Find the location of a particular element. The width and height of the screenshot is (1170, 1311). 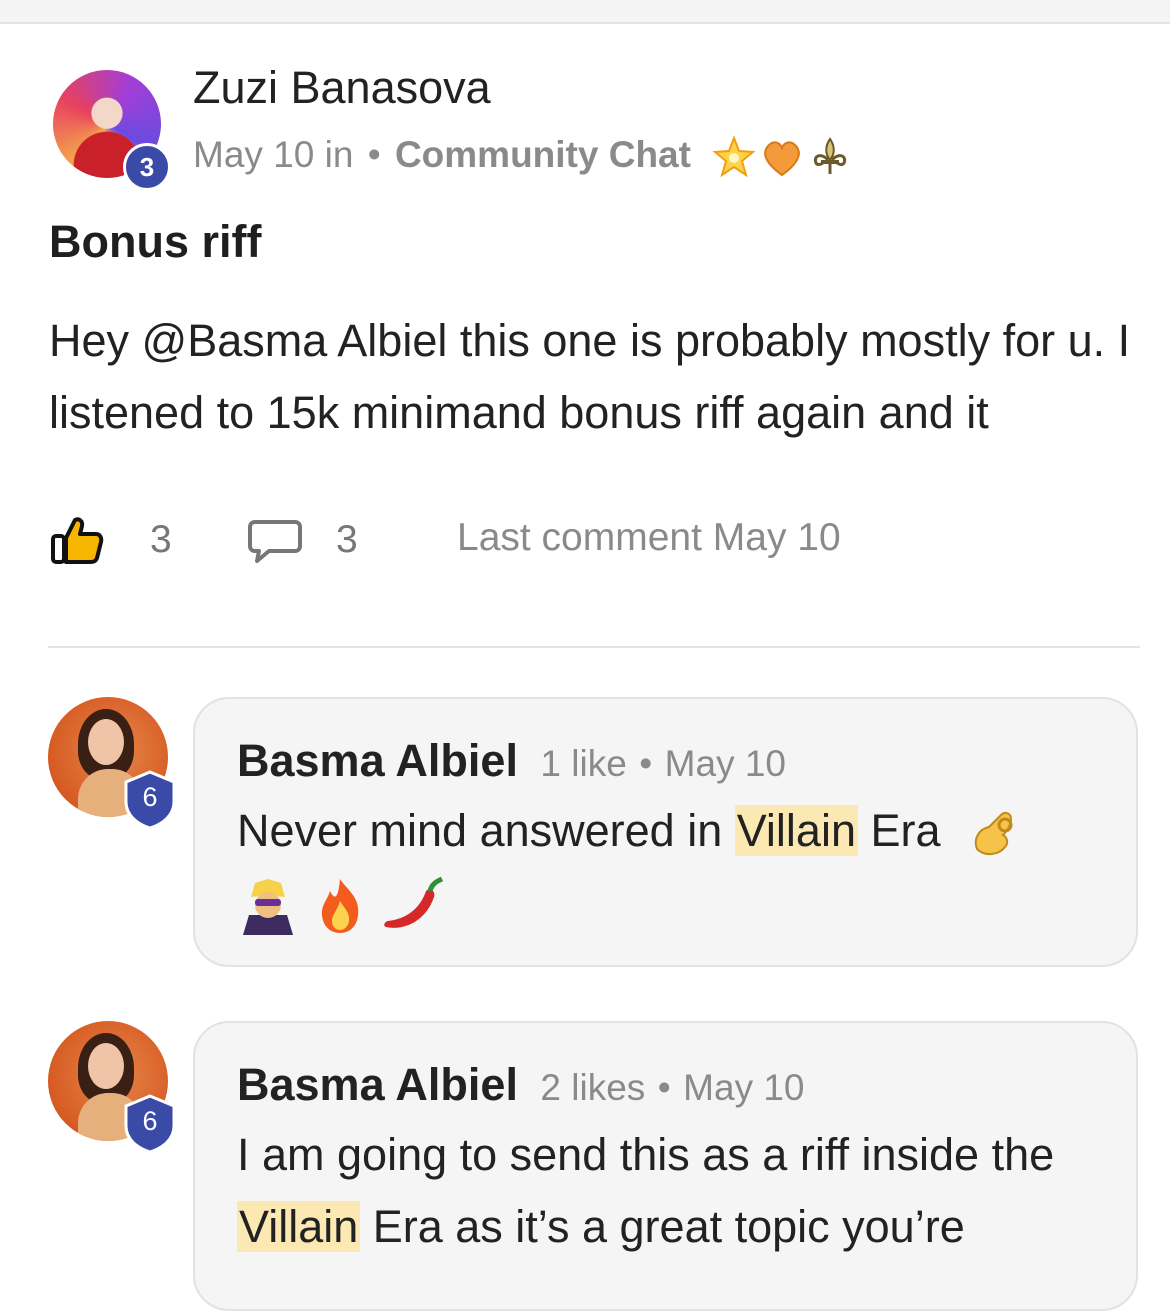

last-comment-info: Last comment May 10 is located at coordinates (649, 537).